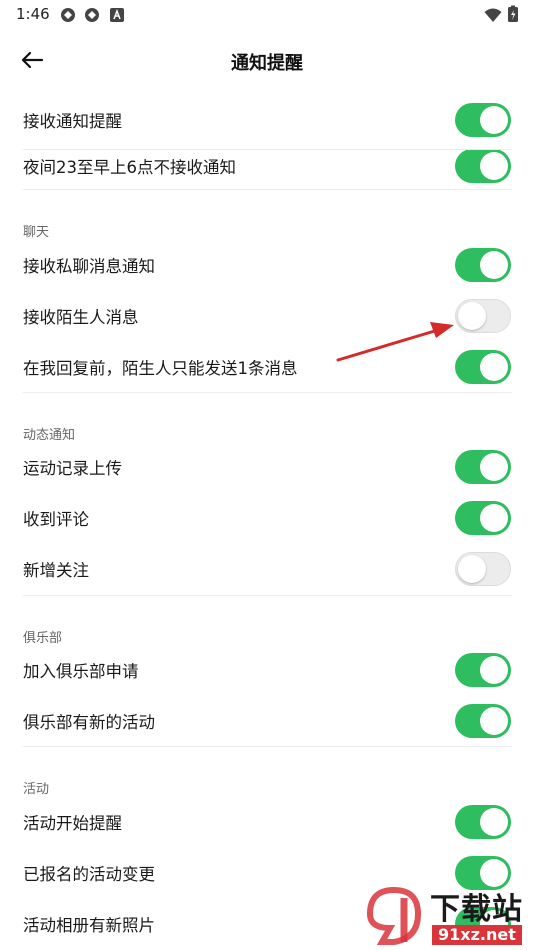 This screenshot has height=950, width=534. What do you see at coordinates (493, 15) in the screenshot?
I see `wifi-icon` at bounding box center [493, 15].